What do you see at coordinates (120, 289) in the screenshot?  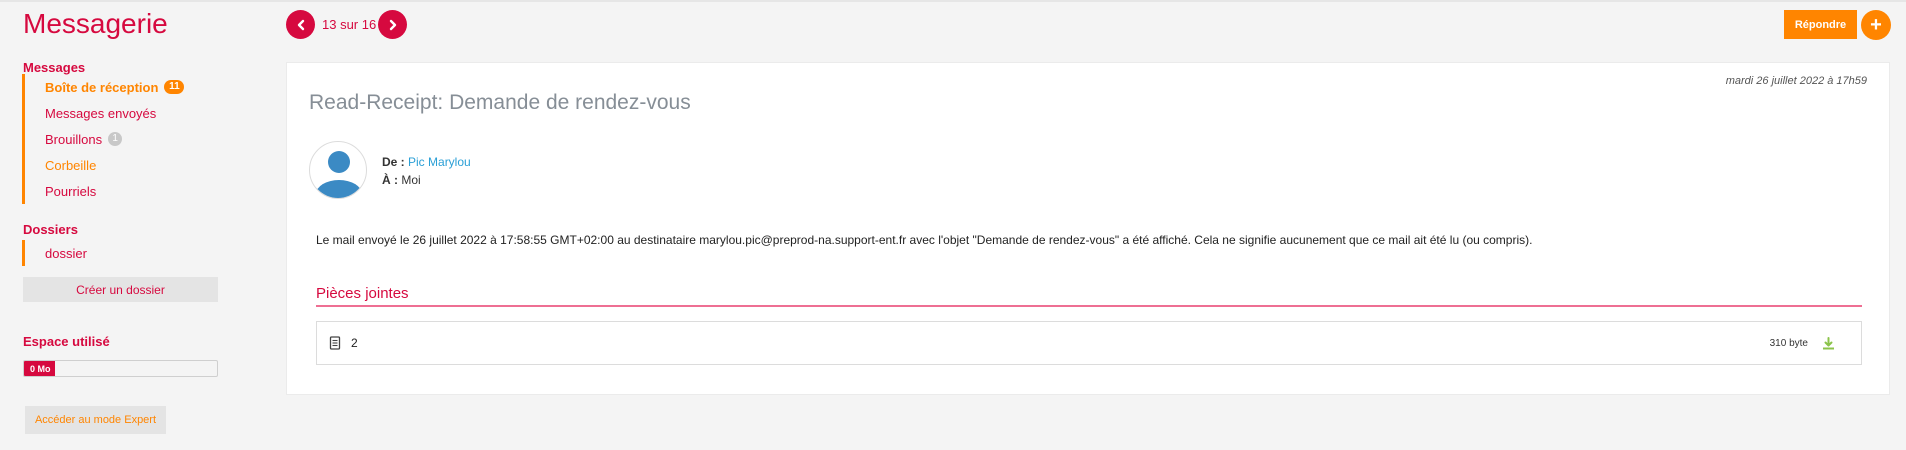 I see `create-folder-button: Créer un dossier` at bounding box center [120, 289].